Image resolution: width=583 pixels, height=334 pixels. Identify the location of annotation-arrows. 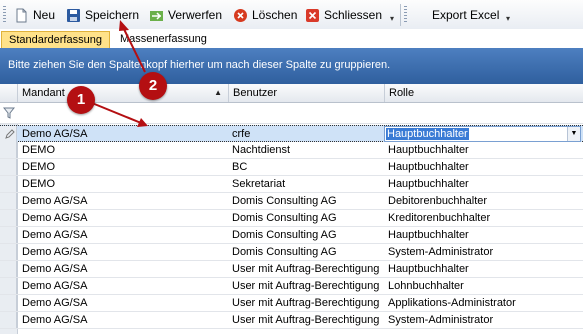
(119, 73).